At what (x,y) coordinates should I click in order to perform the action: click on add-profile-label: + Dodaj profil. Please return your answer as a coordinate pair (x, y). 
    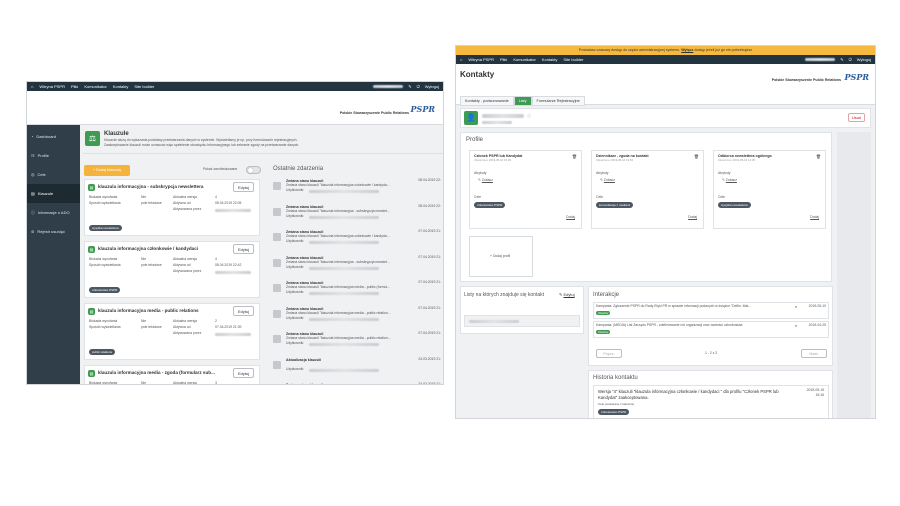
    Looking at the image, I should click on (500, 256).